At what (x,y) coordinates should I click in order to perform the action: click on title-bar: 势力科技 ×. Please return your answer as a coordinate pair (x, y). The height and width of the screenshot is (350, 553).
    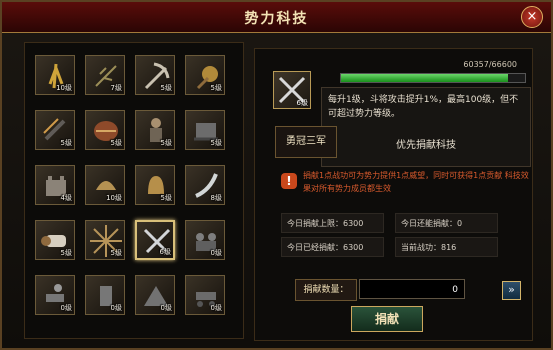
    Looking at the image, I should click on (276, 17).